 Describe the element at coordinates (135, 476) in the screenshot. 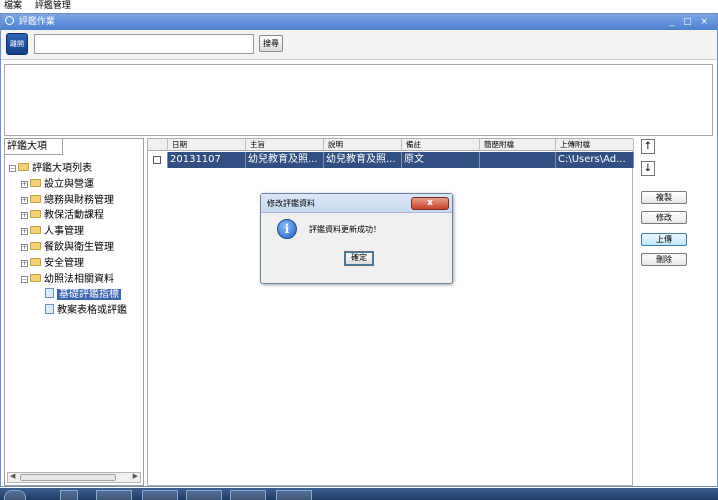

I see `scroll-right-icon: ▶` at that location.